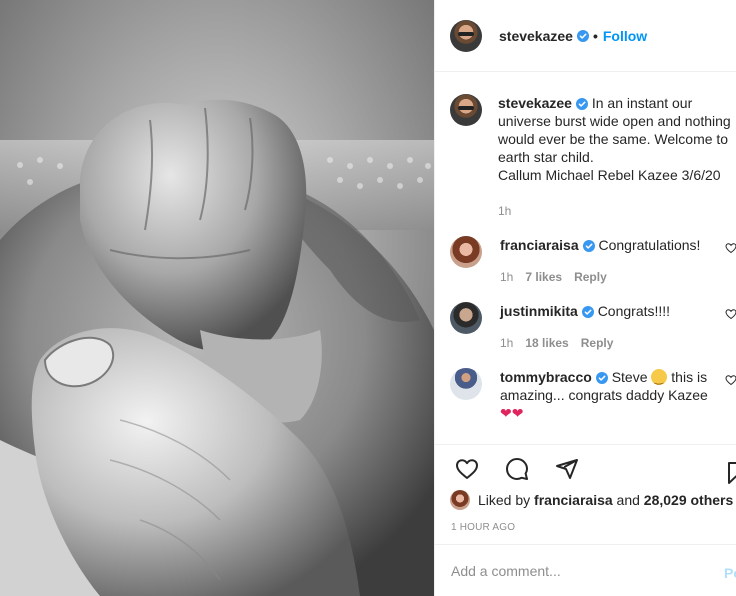 Image resolution: width=736 pixels, height=596 pixels. I want to click on add-comment-bar: Post, so click(585, 570).